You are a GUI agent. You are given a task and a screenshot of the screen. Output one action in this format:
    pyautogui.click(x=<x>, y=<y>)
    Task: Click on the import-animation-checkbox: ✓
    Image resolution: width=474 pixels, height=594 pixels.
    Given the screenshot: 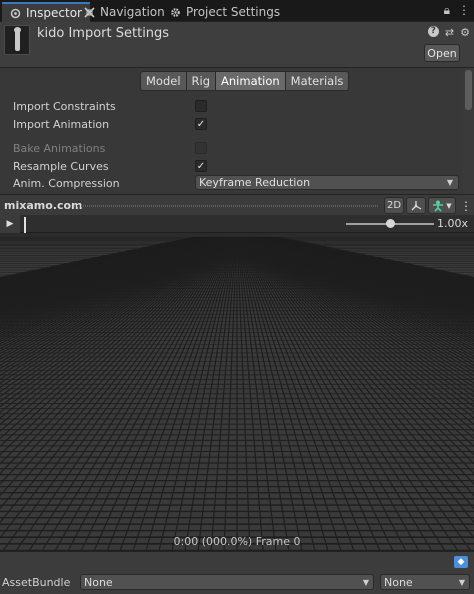 What is the action you would take?
    pyautogui.click(x=201, y=124)
    